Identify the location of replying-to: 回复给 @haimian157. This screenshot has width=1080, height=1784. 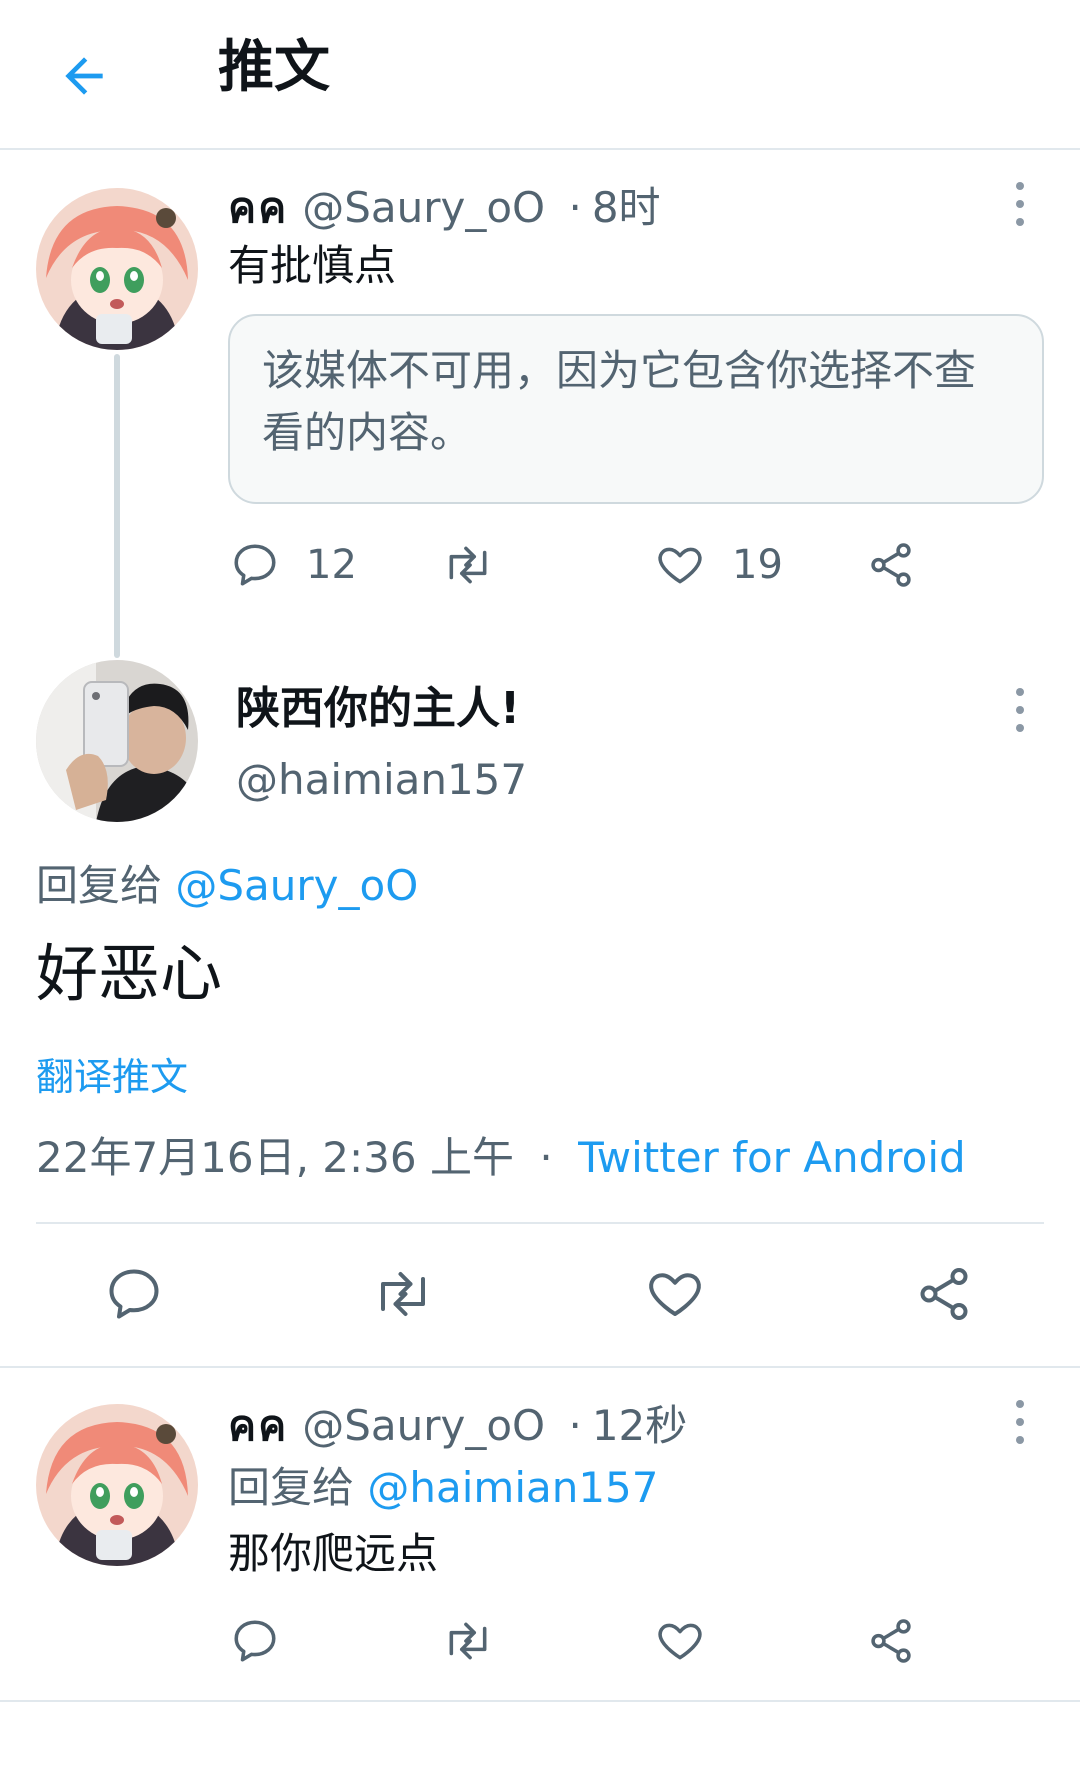
(443, 1488).